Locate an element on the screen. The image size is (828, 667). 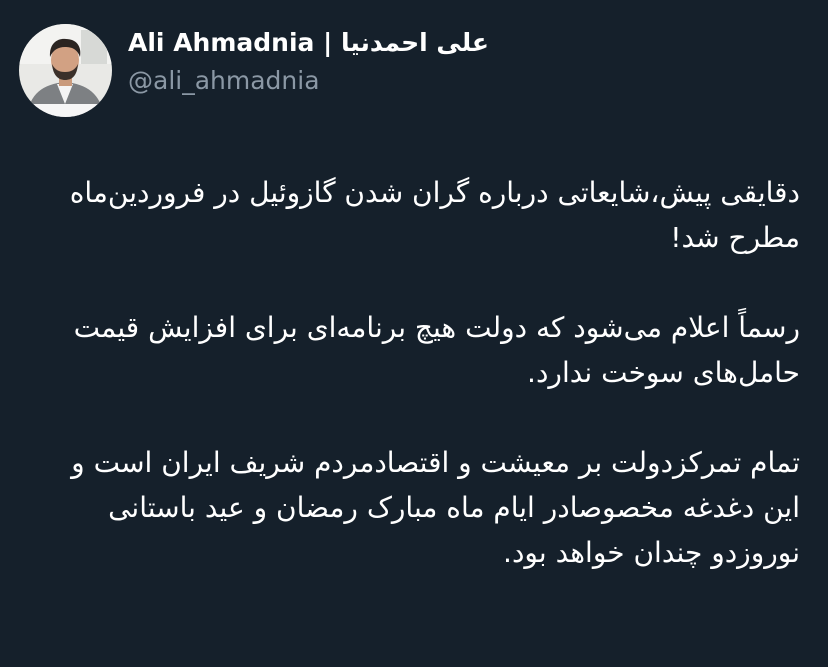
tweet-header: Ali Ahmadnia | علی احمدنیا @ali_ahmadnia is located at coordinates (254, 70).